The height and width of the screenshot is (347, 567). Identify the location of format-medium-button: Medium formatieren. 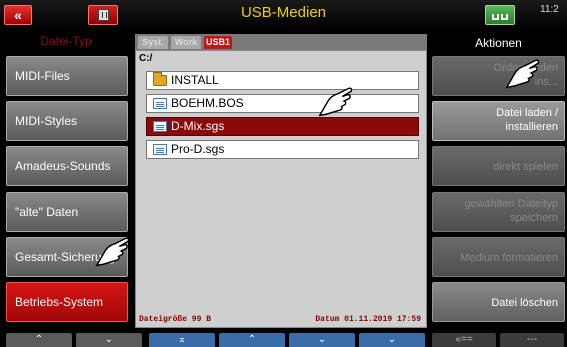
(498, 257).